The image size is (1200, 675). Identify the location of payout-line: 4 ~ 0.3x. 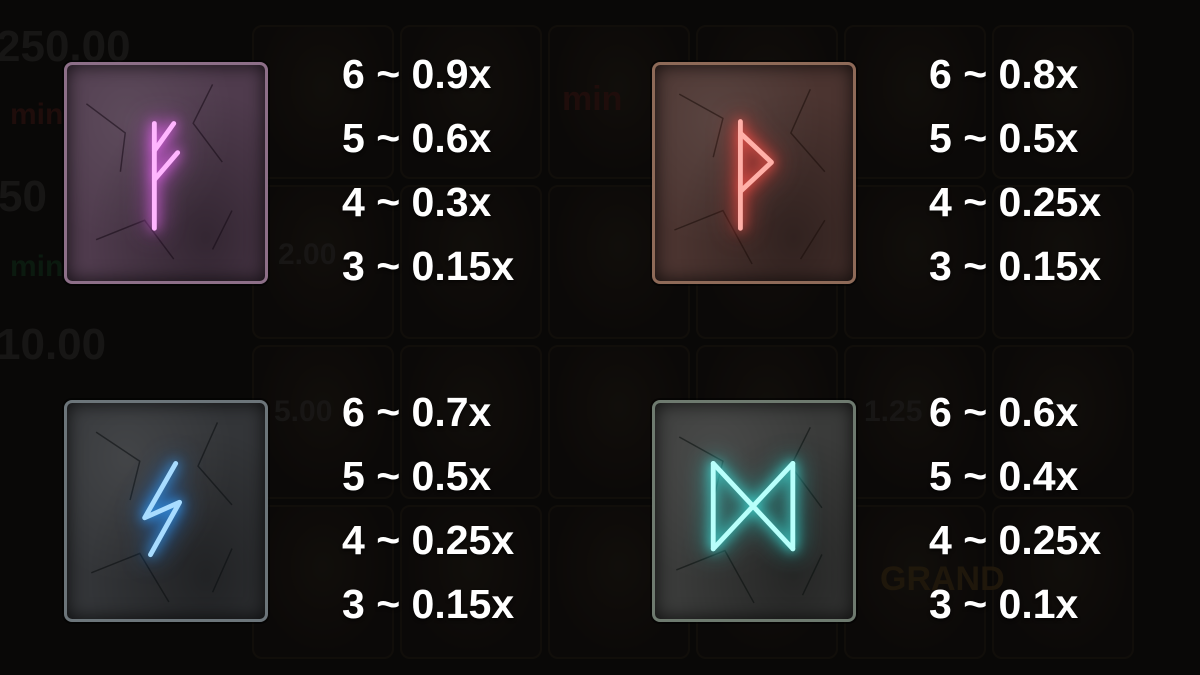
(417, 202).